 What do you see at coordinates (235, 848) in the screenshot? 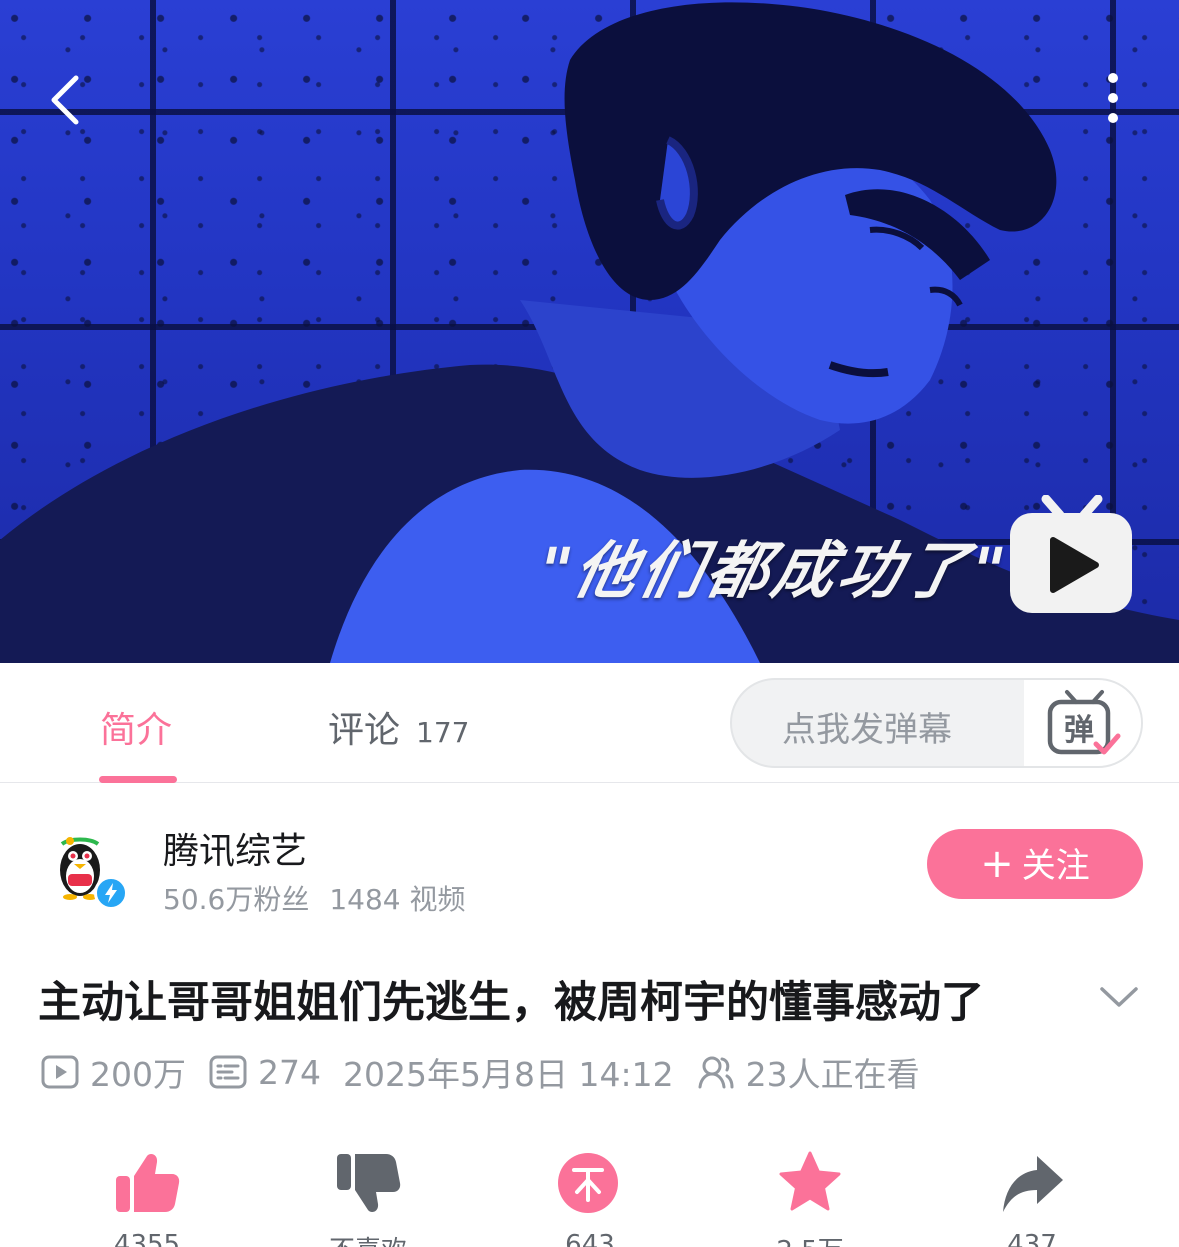
I see `uploader-name: 腾讯综艺` at bounding box center [235, 848].